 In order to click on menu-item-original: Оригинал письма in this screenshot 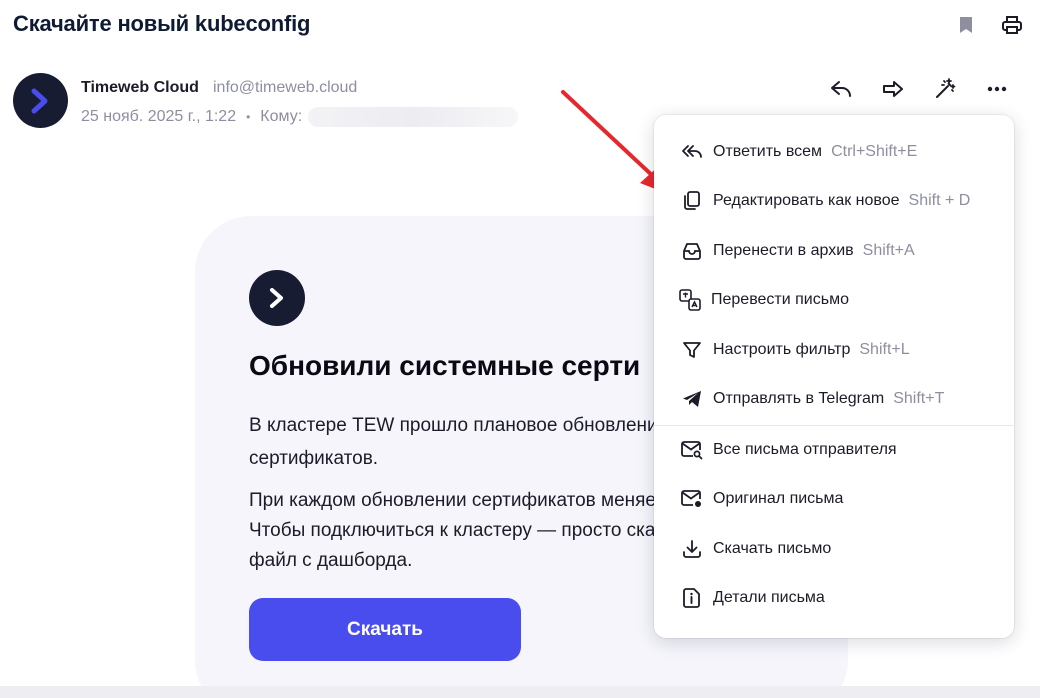, I will do `click(834, 499)`.